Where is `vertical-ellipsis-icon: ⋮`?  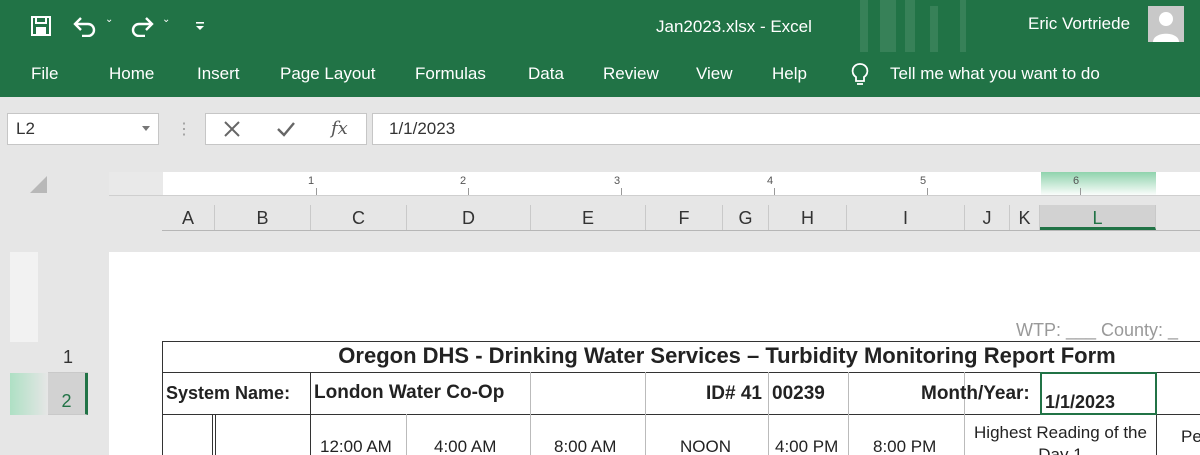
vertical-ellipsis-icon: ⋮ is located at coordinates (184, 129).